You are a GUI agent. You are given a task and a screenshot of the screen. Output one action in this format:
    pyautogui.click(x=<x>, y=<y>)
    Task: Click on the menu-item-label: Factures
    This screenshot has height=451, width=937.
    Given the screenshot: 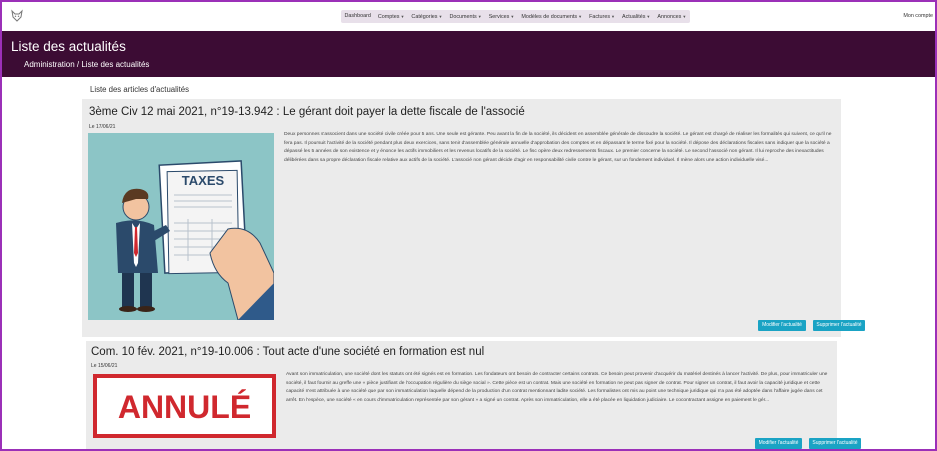 What is the action you would take?
    pyautogui.click(x=600, y=17)
    